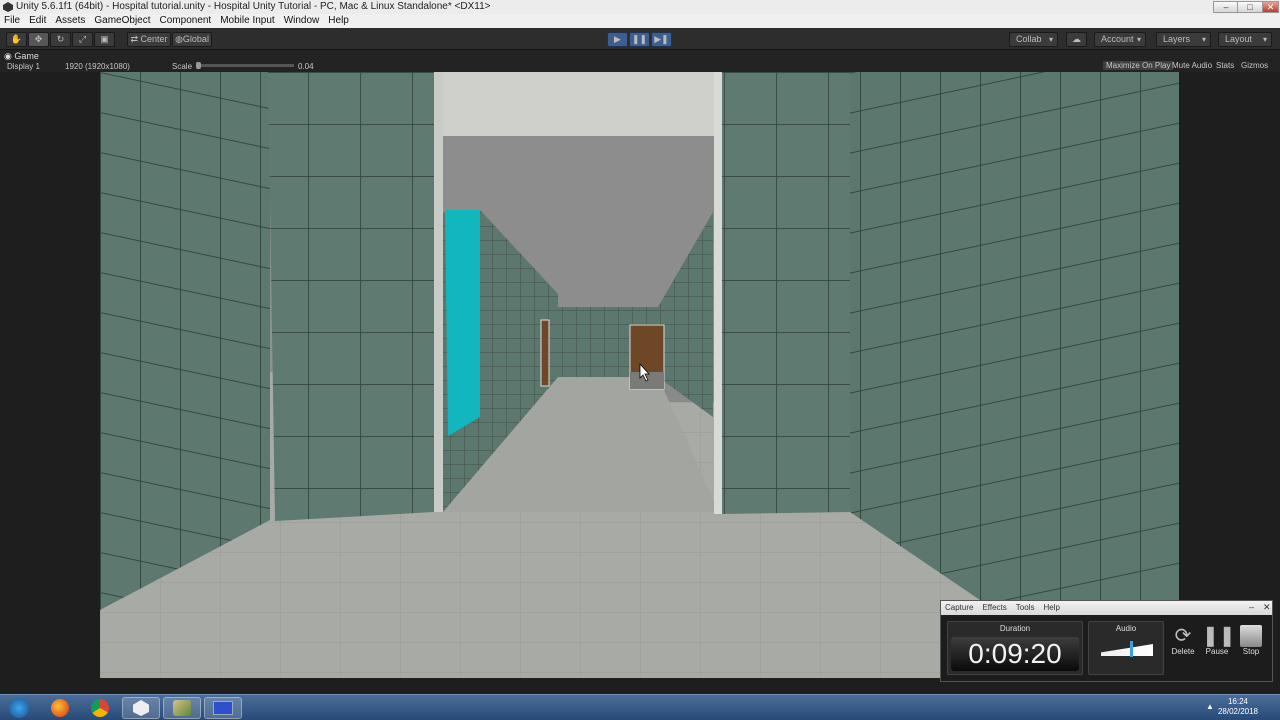  What do you see at coordinates (8, 56) in the screenshot?
I see `game-tab-icon: ◉` at bounding box center [8, 56].